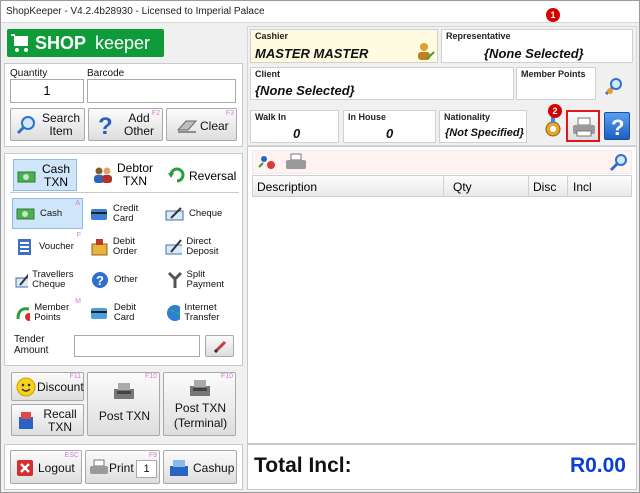  I want to click on nationality-section: Nationality {Not Specified}, so click(483, 126).